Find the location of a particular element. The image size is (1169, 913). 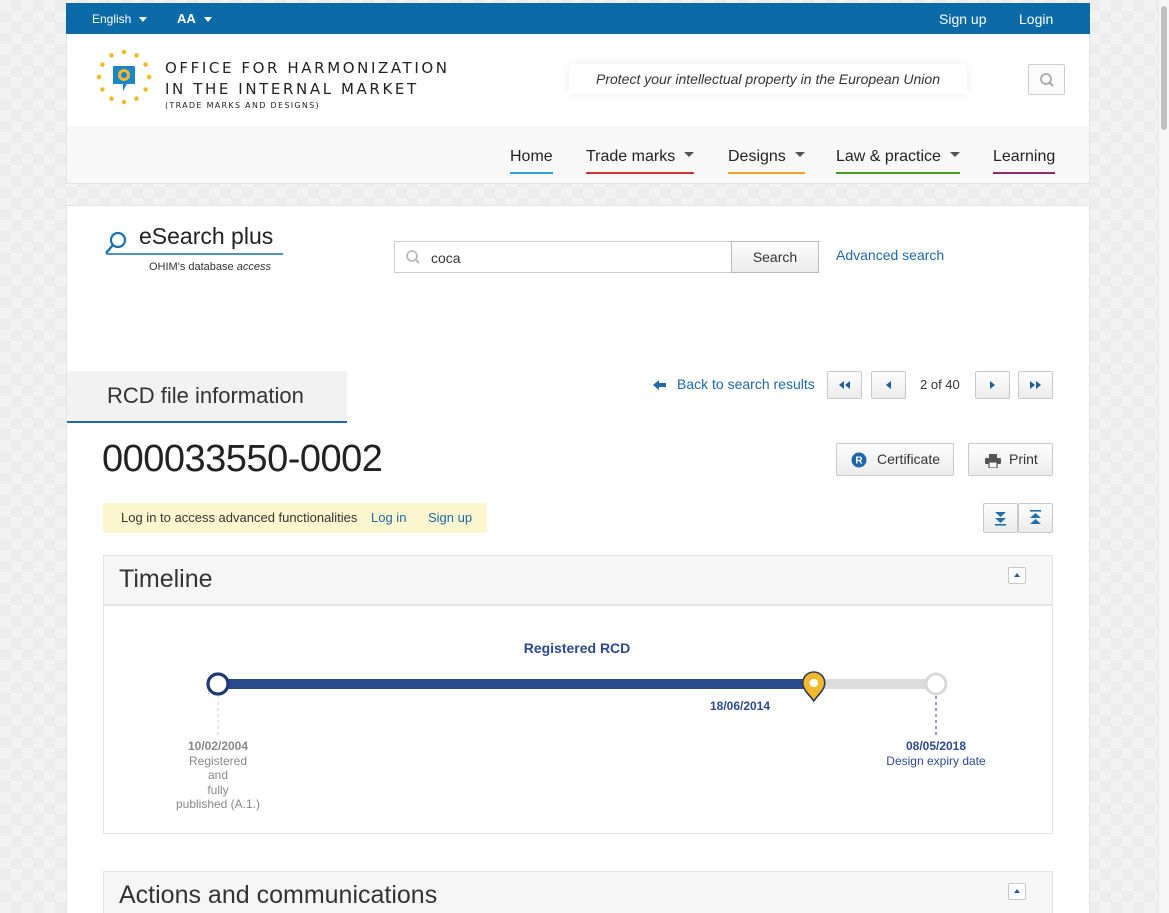

timeline-title: Timeline is located at coordinates (166, 579).